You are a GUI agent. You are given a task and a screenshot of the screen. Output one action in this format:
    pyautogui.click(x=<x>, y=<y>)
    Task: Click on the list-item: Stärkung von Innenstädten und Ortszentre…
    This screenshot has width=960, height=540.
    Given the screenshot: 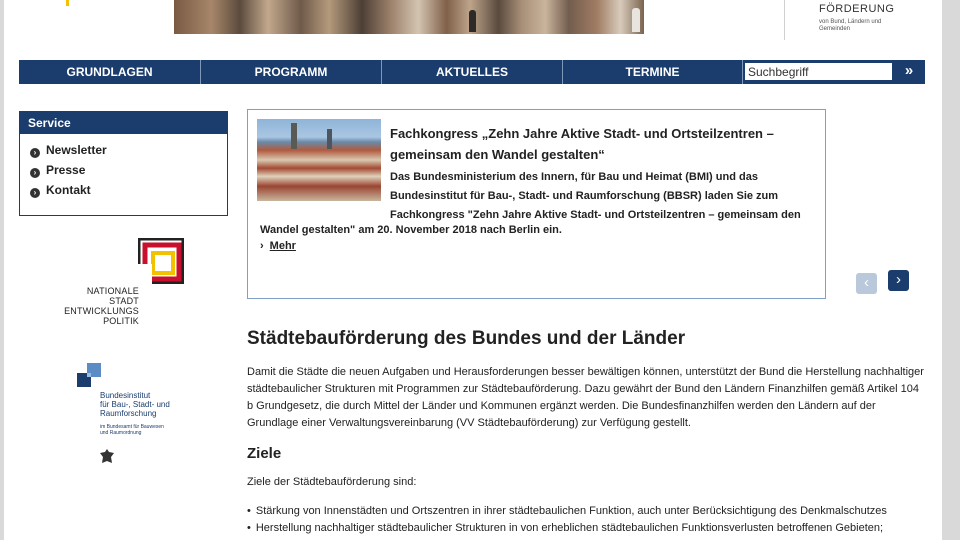 What is the action you would take?
    pyautogui.click(x=592, y=511)
    